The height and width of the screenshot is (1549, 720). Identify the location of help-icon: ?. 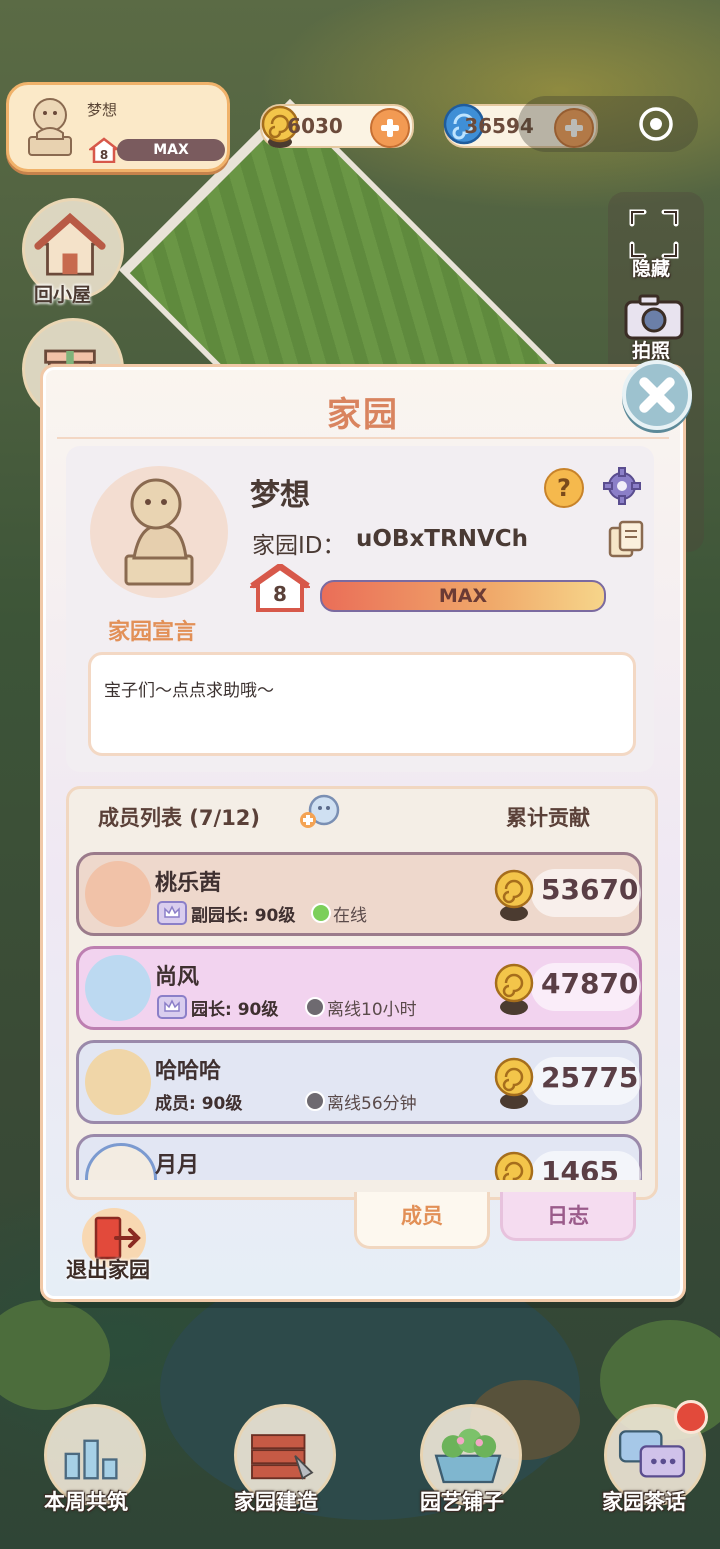
(564, 488).